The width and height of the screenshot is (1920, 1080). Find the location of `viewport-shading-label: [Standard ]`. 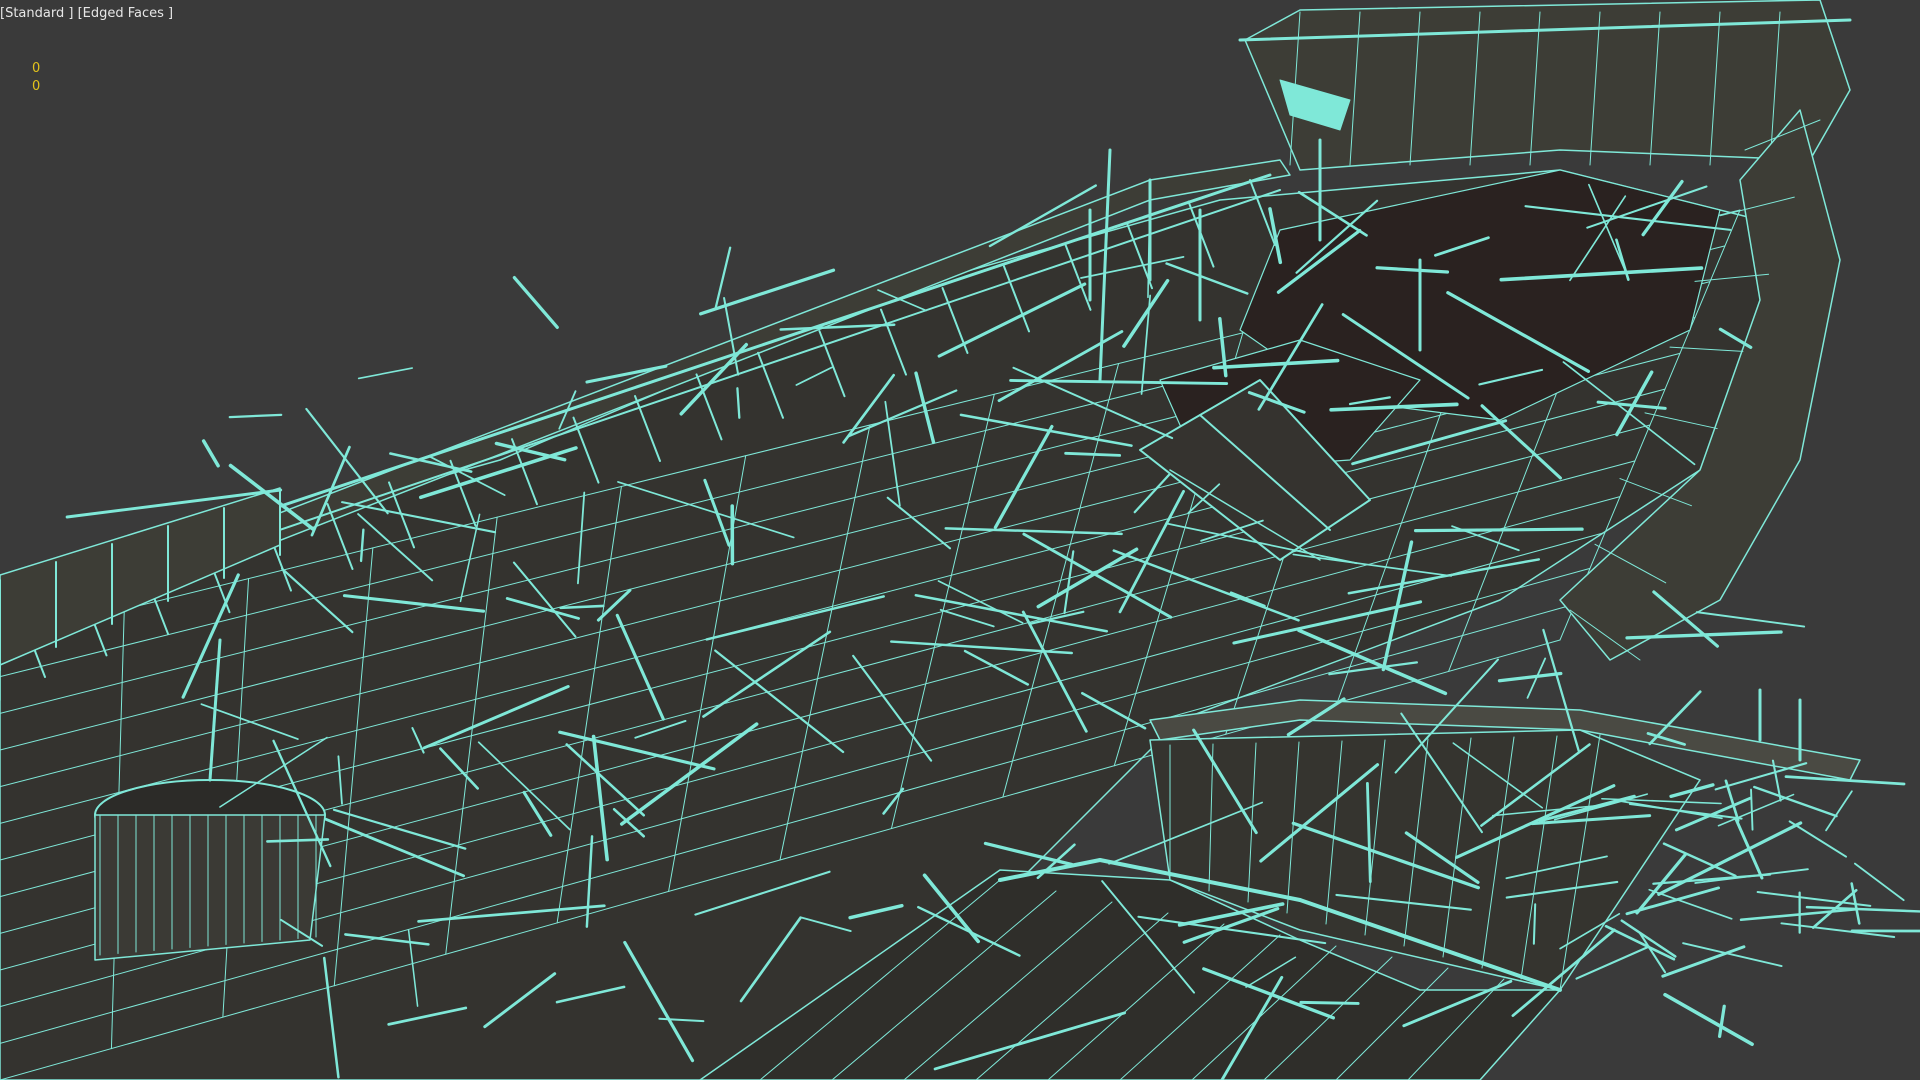

viewport-shading-label: [Standard ] is located at coordinates (36, 13).